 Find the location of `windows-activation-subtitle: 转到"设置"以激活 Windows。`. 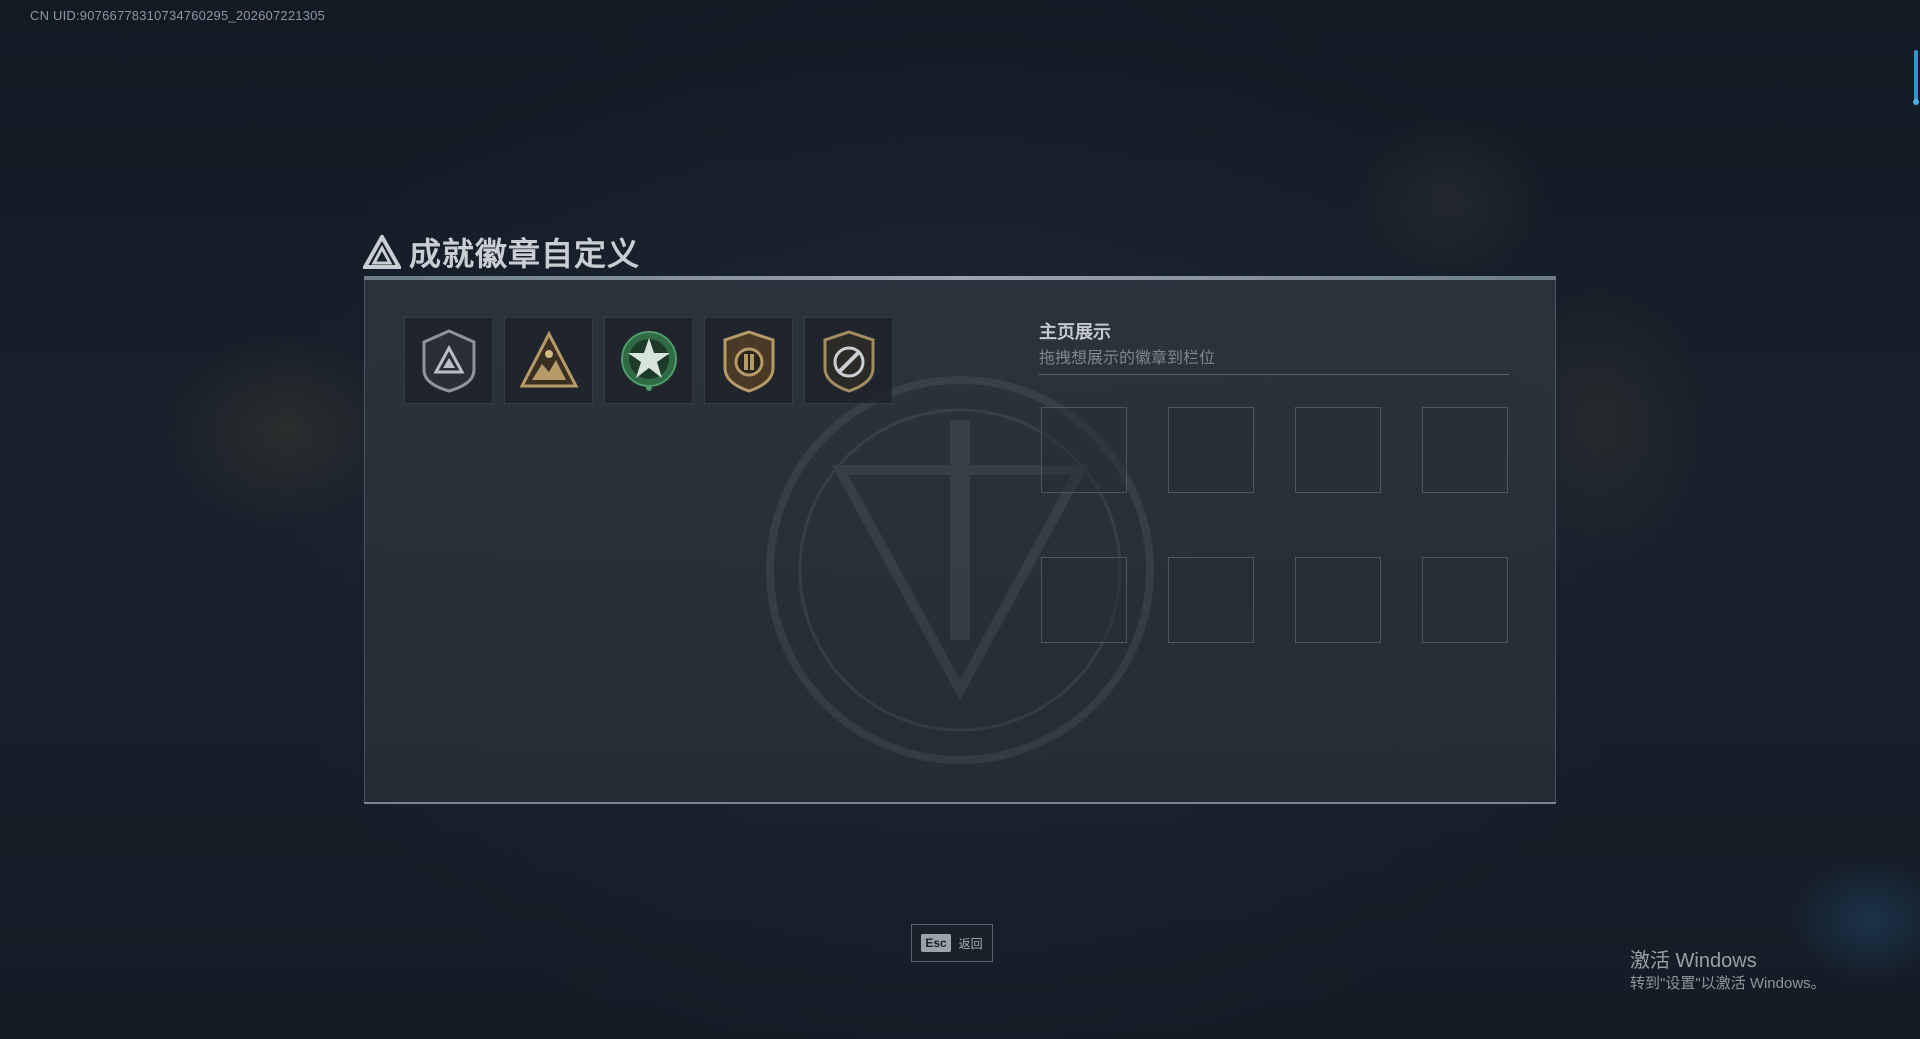

windows-activation-subtitle: 转到"设置"以激活 Windows。 is located at coordinates (1728, 983).